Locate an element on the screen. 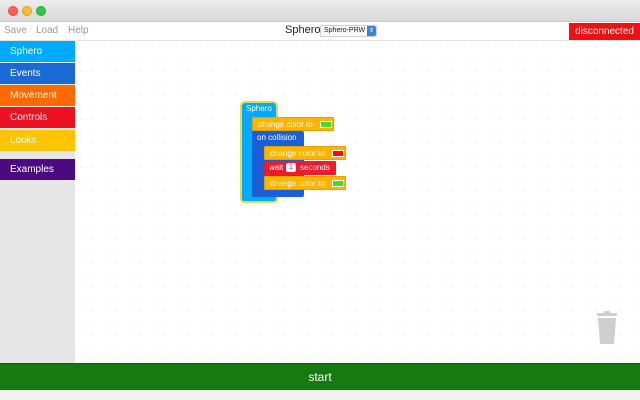 The height and width of the screenshot is (400, 640). menu-bar: Save Load Help Sphero: Sphero-PRW ⇕ is located at coordinates (320, 31).